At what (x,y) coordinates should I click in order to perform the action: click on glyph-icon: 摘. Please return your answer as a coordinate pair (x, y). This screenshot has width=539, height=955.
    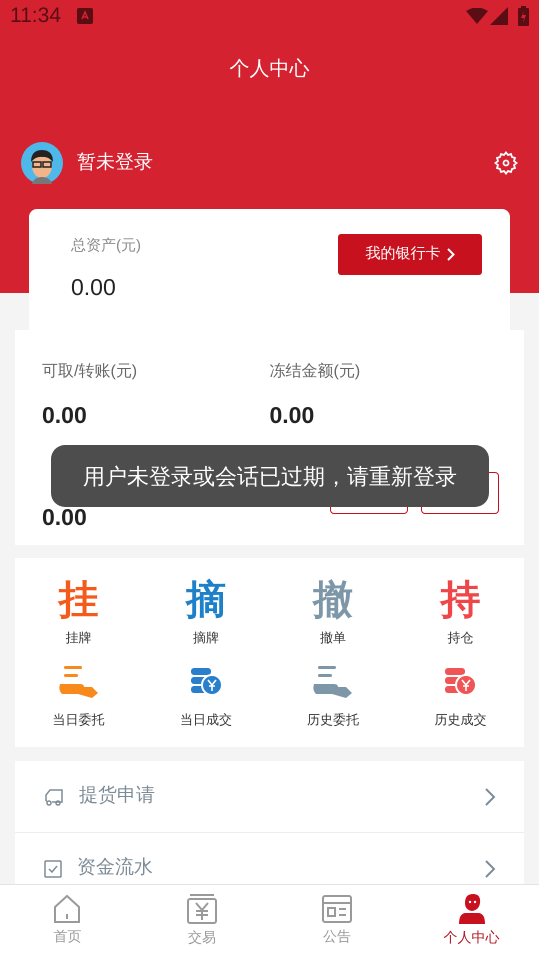
    Looking at the image, I should click on (206, 600).